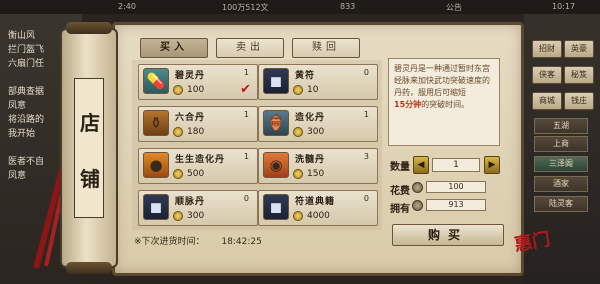  What do you see at coordinates (561, 126) in the screenshot?
I see `side-tab: 五湖` at bounding box center [561, 126].